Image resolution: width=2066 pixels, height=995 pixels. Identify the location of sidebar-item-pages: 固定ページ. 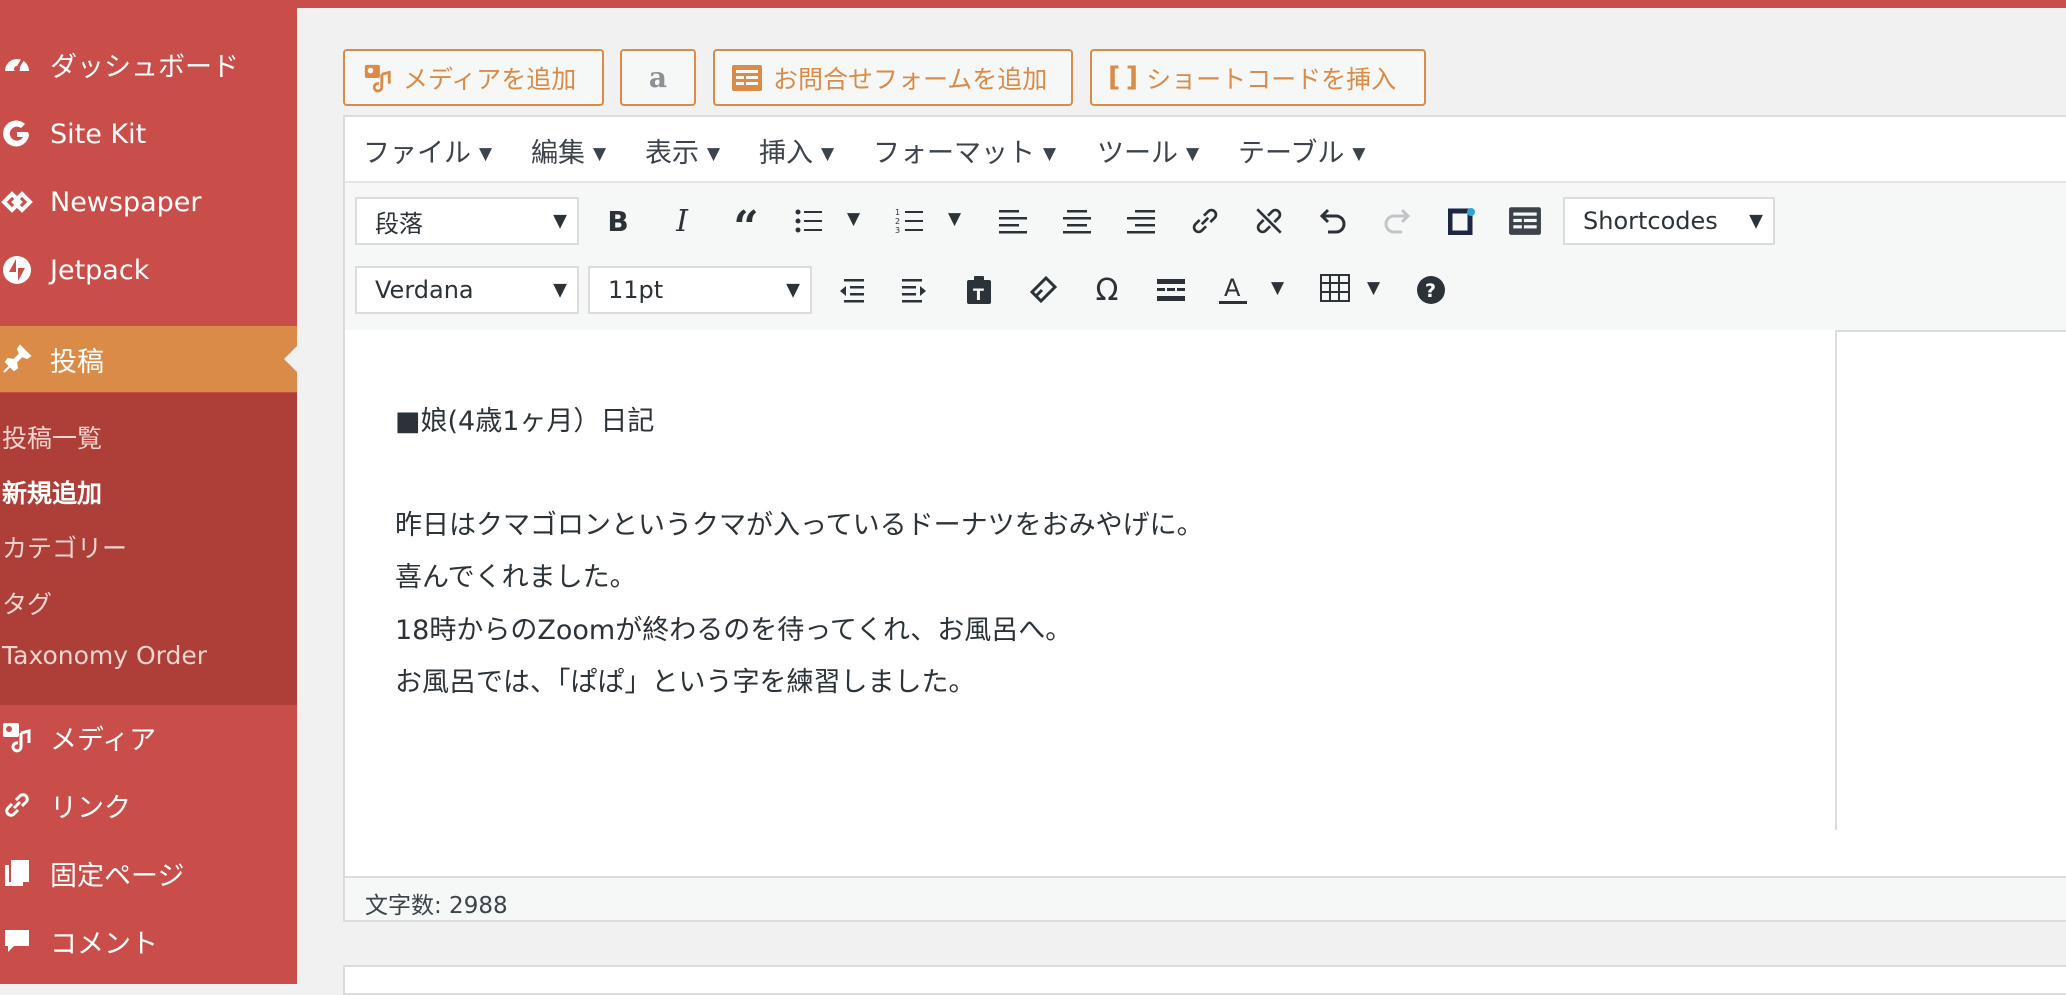
(148, 873).